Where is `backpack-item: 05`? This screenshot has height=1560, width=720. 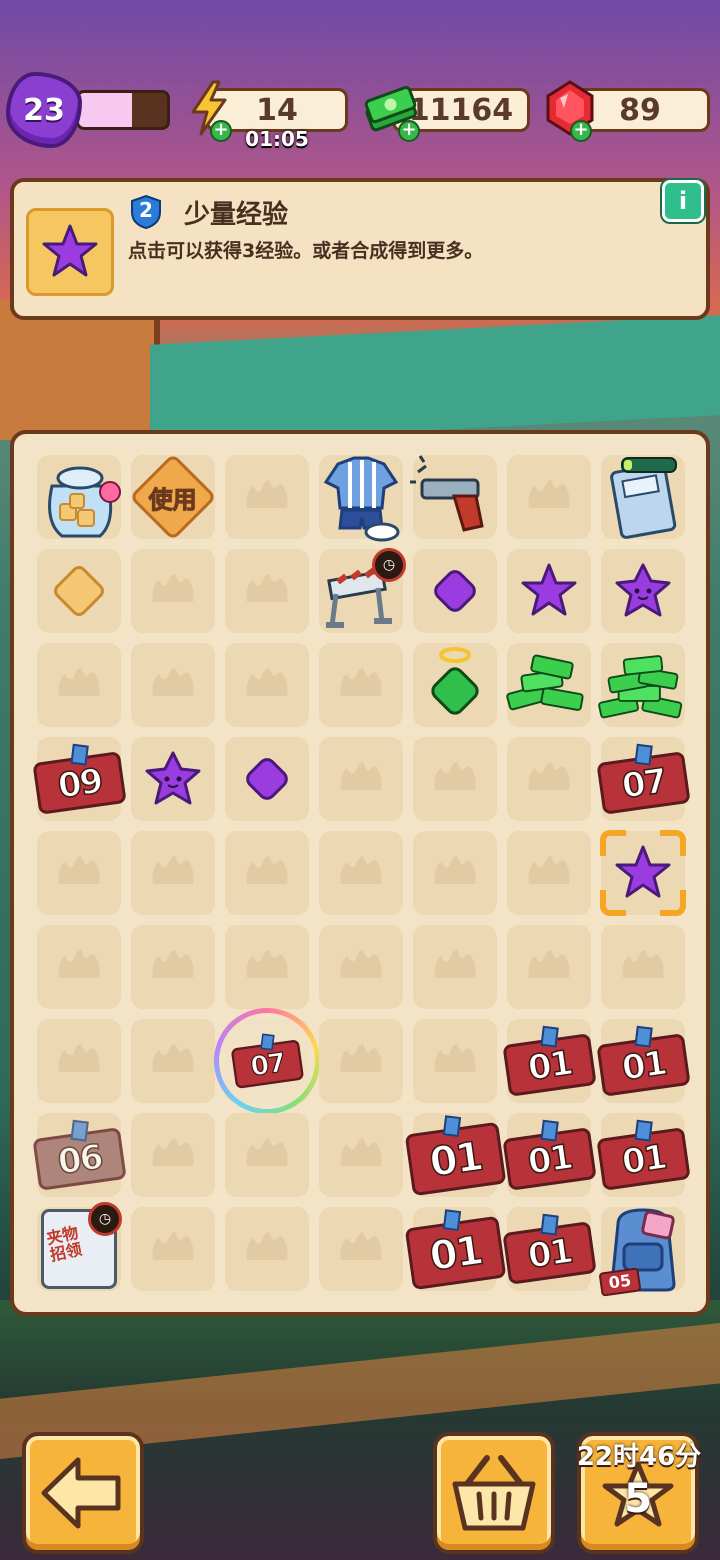
backpack-item: 05 is located at coordinates (643, 1249).